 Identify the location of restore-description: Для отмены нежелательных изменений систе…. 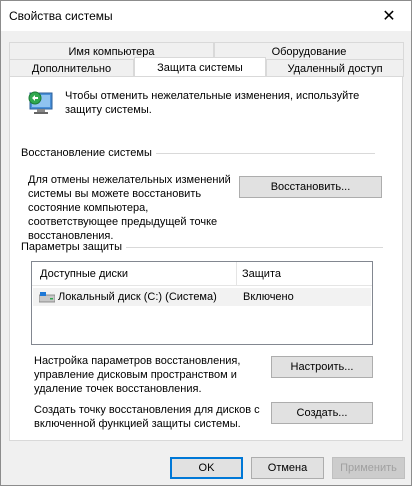
(129, 208).